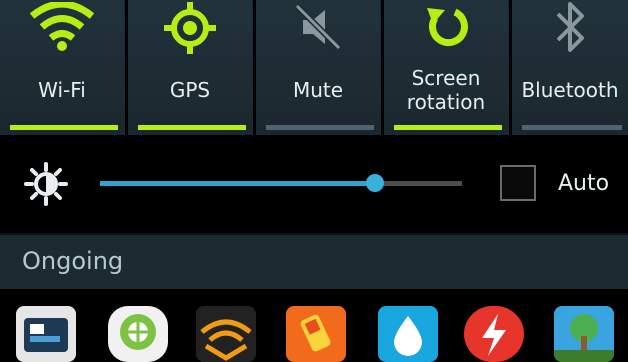 This screenshot has height=362, width=628. I want to click on gps-label: GPS, so click(190, 90).